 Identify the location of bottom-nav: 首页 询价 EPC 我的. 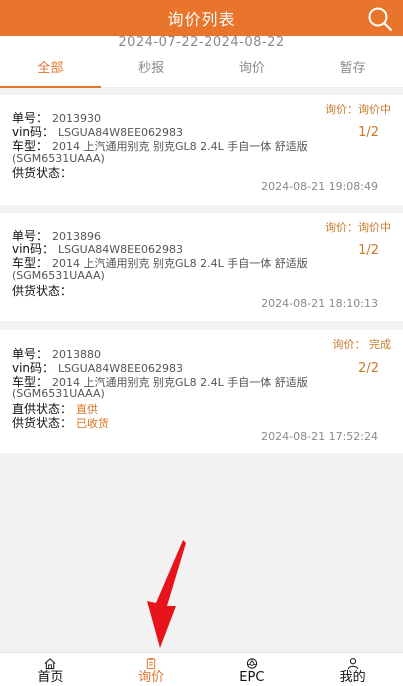
(201, 669).